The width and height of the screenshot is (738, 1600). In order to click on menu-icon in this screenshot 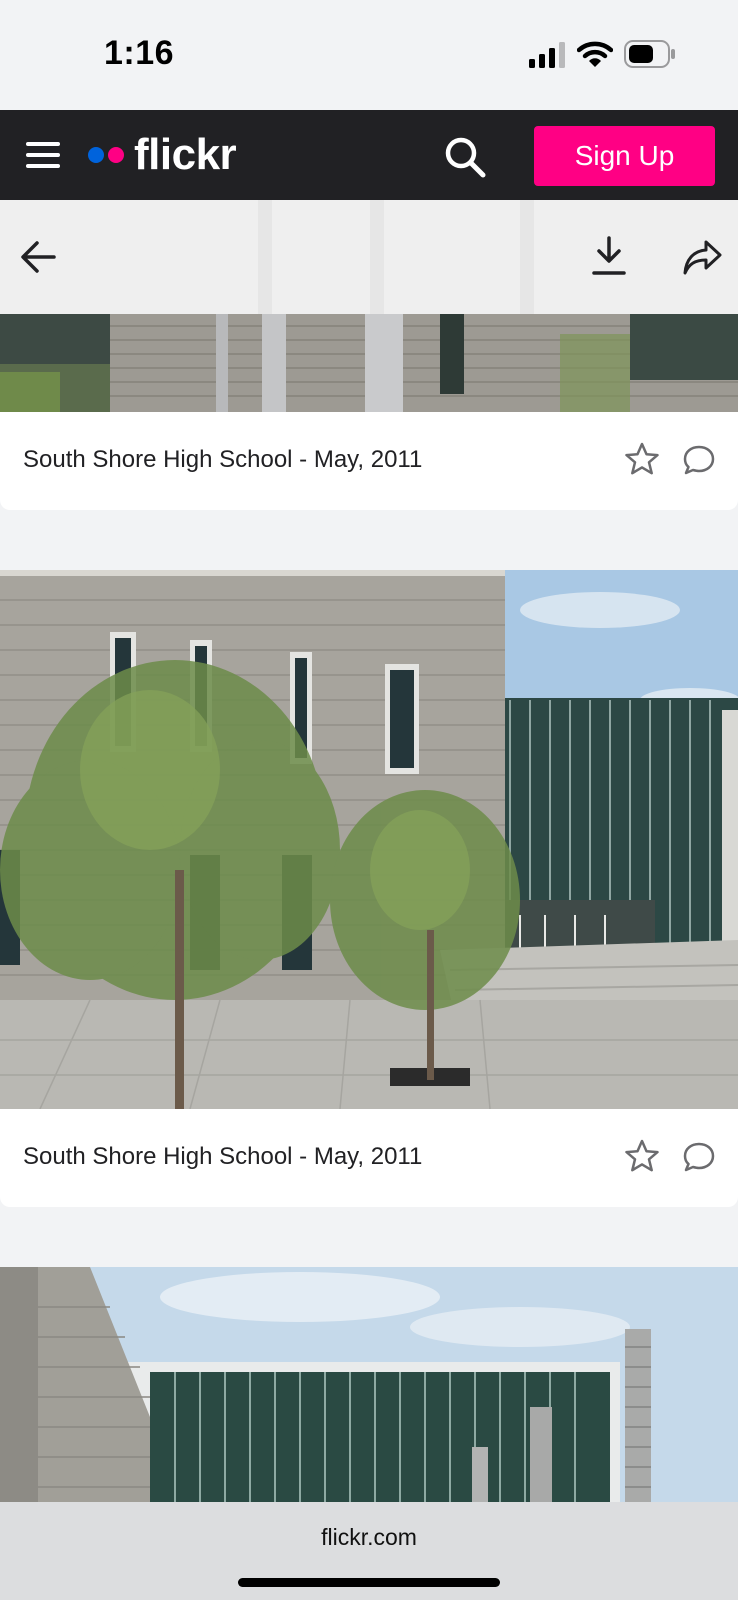, I will do `click(43, 155)`.